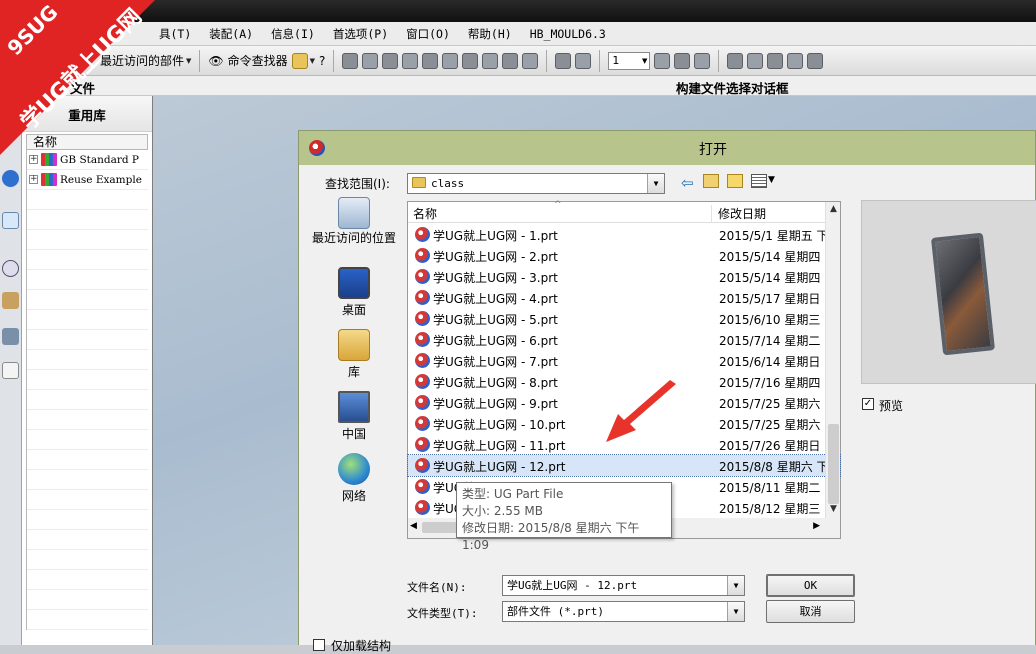 The width and height of the screenshot is (1036, 654). I want to click on grid-icon, so click(795, 60).